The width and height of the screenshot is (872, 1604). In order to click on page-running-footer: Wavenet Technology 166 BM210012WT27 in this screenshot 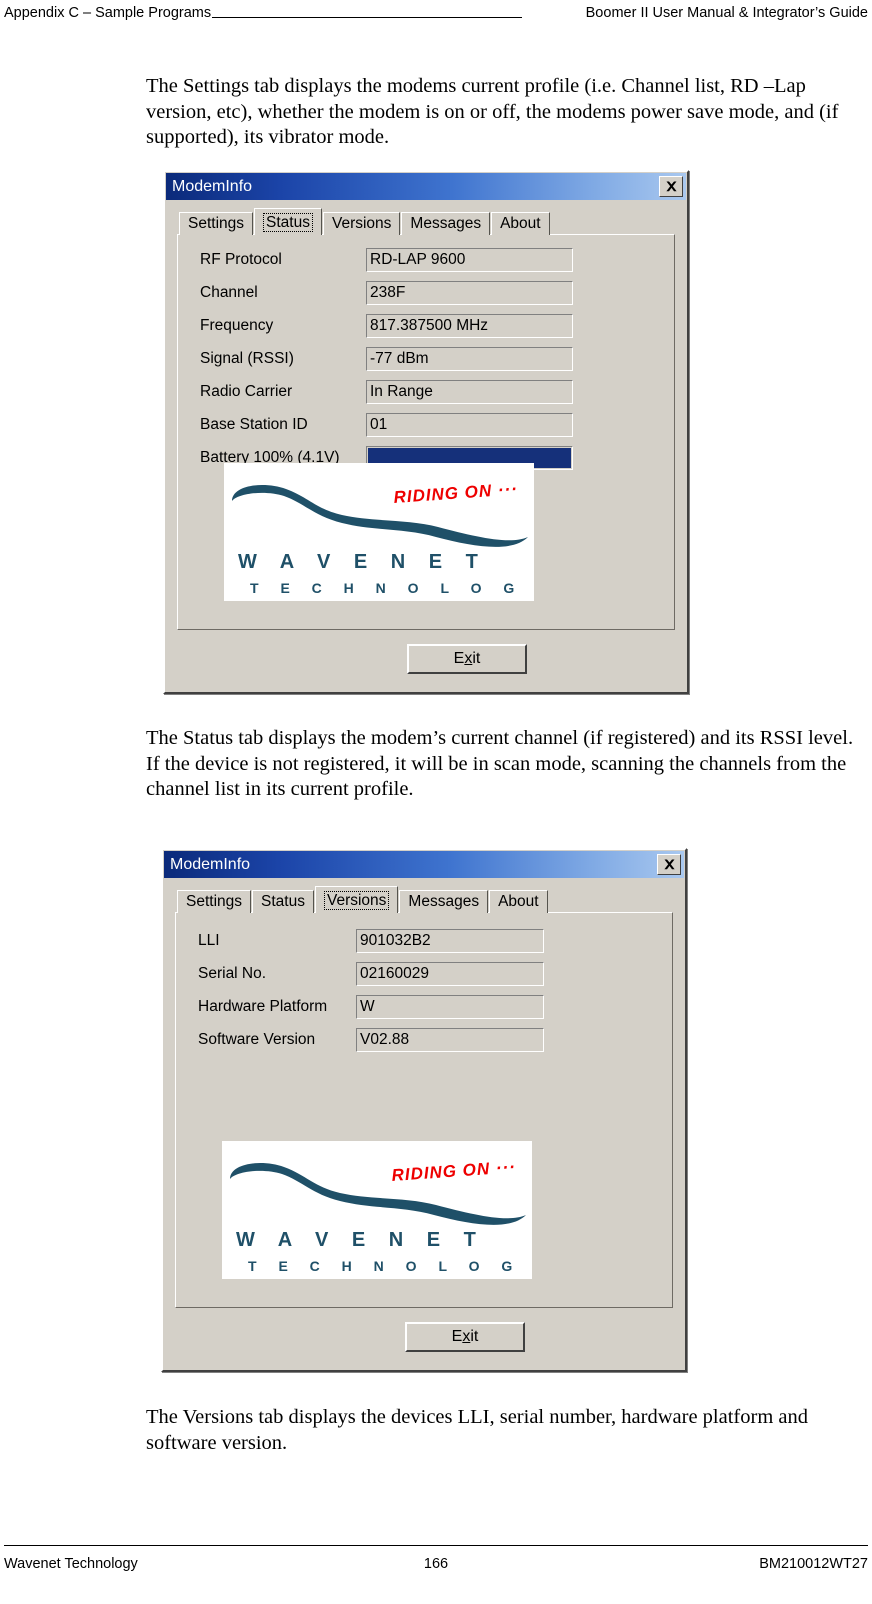, I will do `click(436, 1564)`.